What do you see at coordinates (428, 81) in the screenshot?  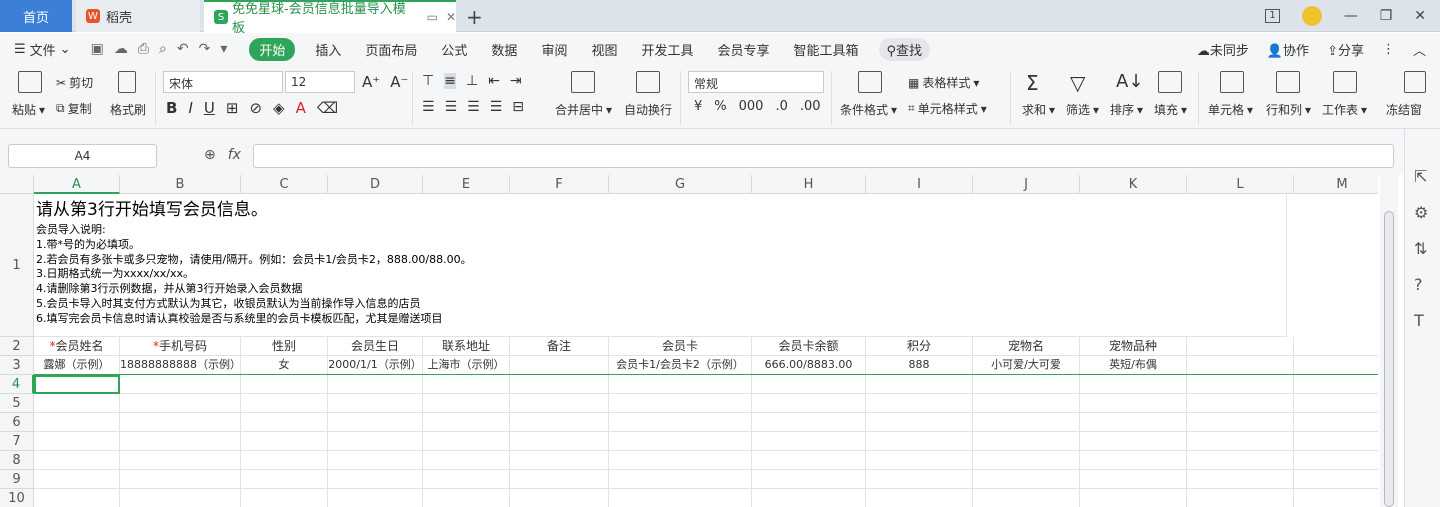 I see `align-top-icon: ⊤` at bounding box center [428, 81].